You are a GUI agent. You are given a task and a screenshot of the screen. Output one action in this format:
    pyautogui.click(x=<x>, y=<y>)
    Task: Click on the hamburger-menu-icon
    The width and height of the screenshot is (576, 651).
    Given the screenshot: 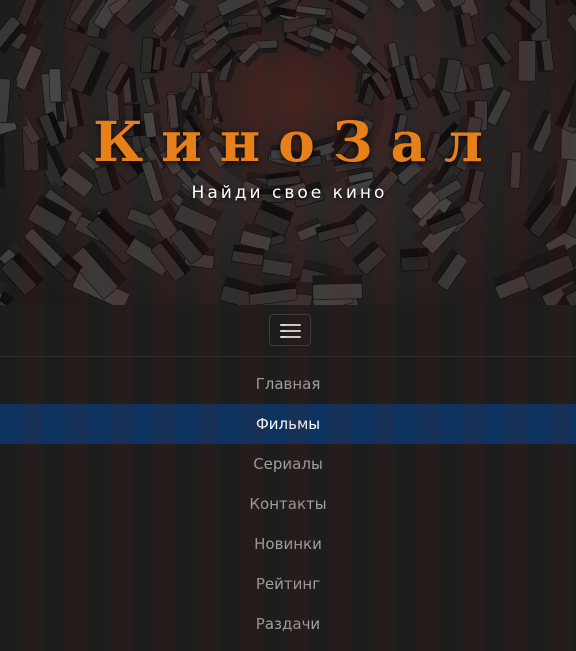 What is the action you would take?
    pyautogui.click(x=290, y=330)
    